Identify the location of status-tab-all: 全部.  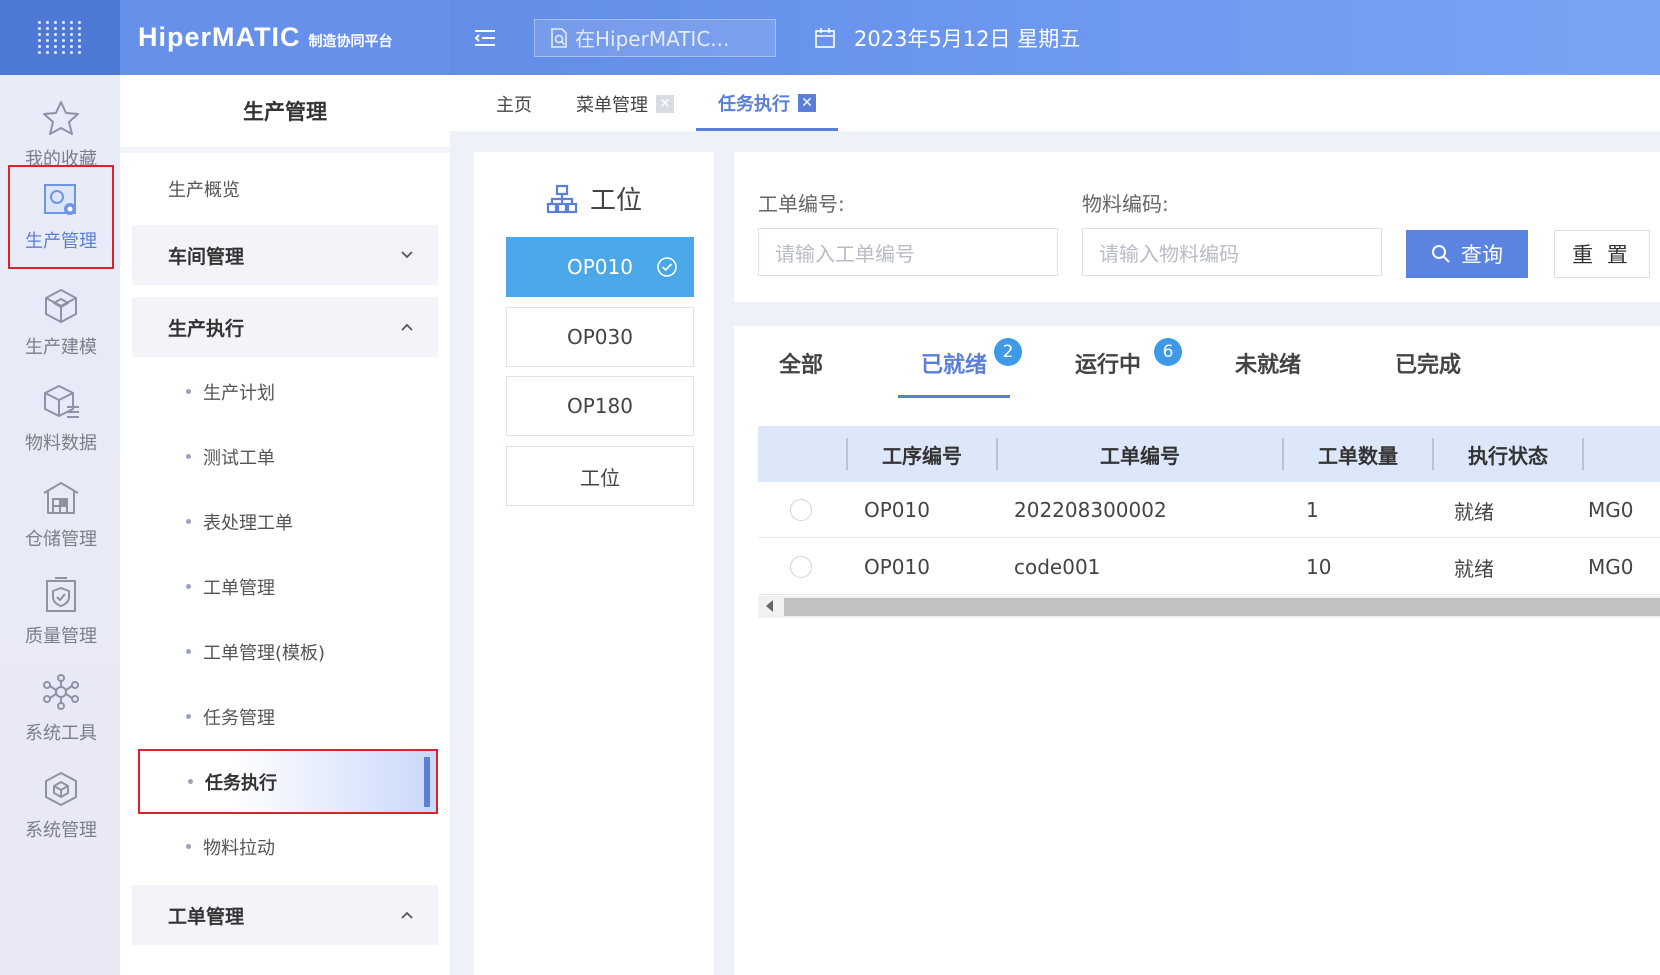
(801, 363).